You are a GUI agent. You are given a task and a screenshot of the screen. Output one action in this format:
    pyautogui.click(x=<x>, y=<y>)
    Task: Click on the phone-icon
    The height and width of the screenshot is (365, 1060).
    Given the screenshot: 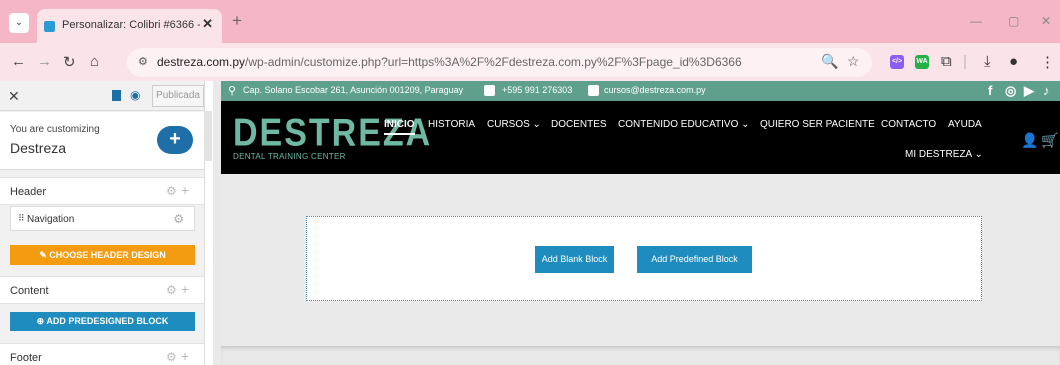 What is the action you would take?
    pyautogui.click(x=489, y=90)
    